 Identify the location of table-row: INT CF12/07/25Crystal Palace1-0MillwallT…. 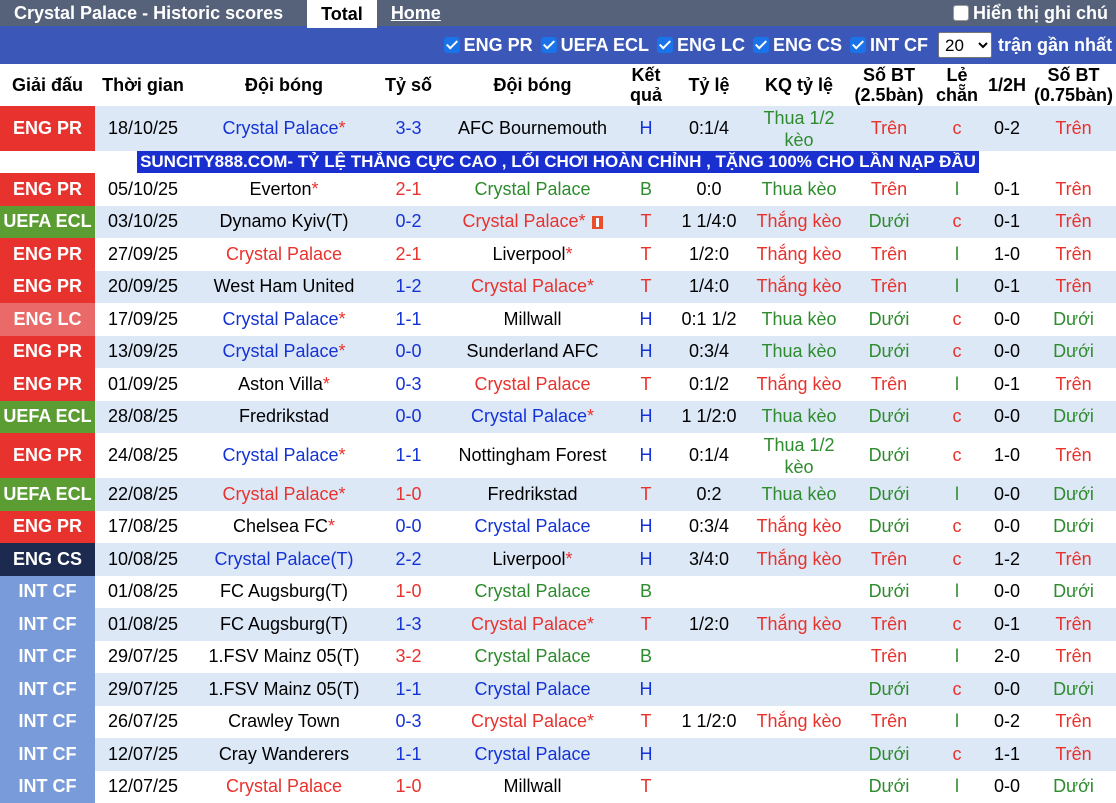
(558, 787).